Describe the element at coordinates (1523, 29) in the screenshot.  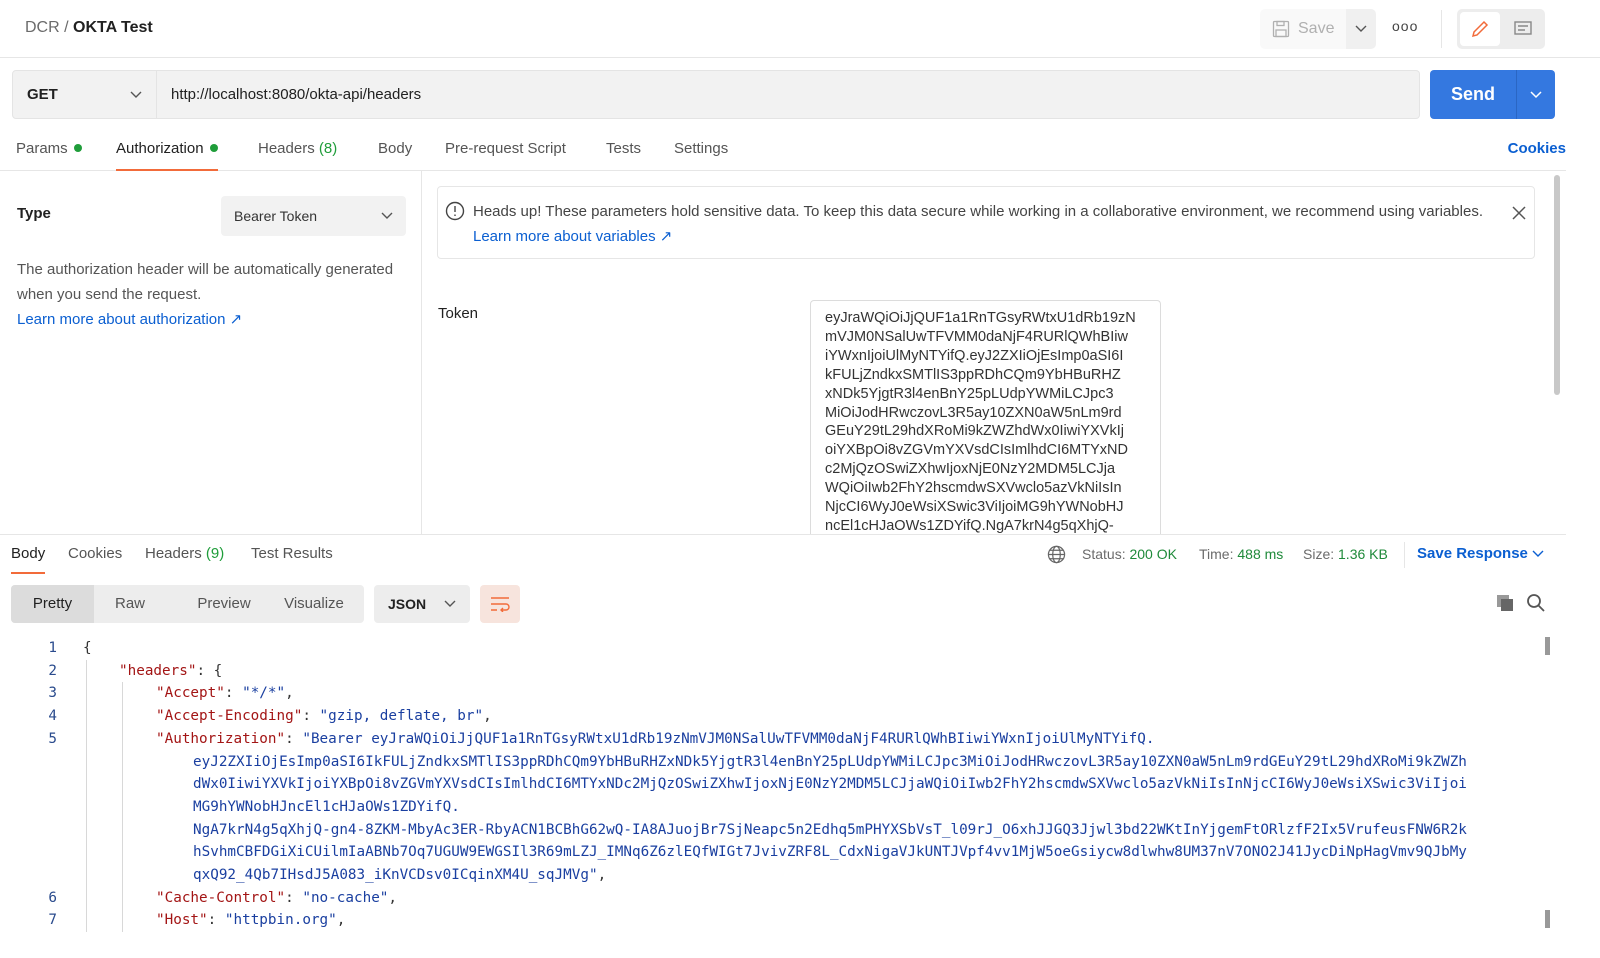
I see `comments-icon` at that location.